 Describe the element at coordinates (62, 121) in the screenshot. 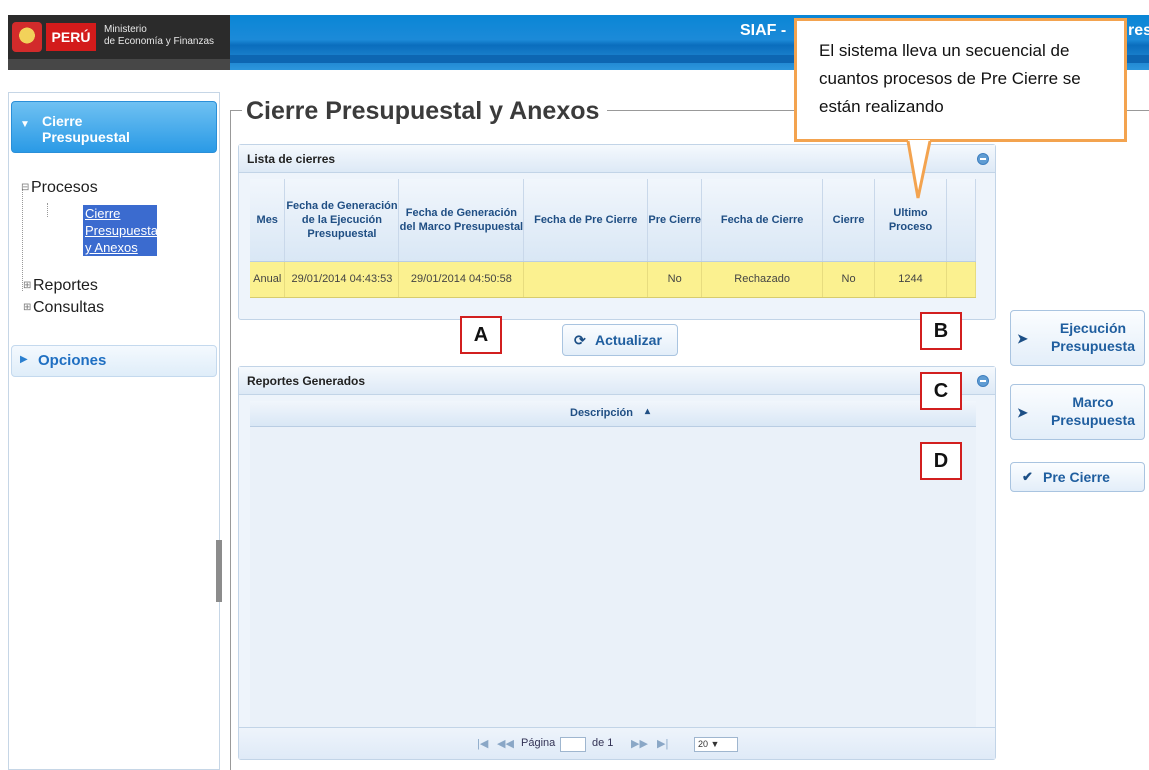

I see `accordion-title-line1: Cierre` at that location.